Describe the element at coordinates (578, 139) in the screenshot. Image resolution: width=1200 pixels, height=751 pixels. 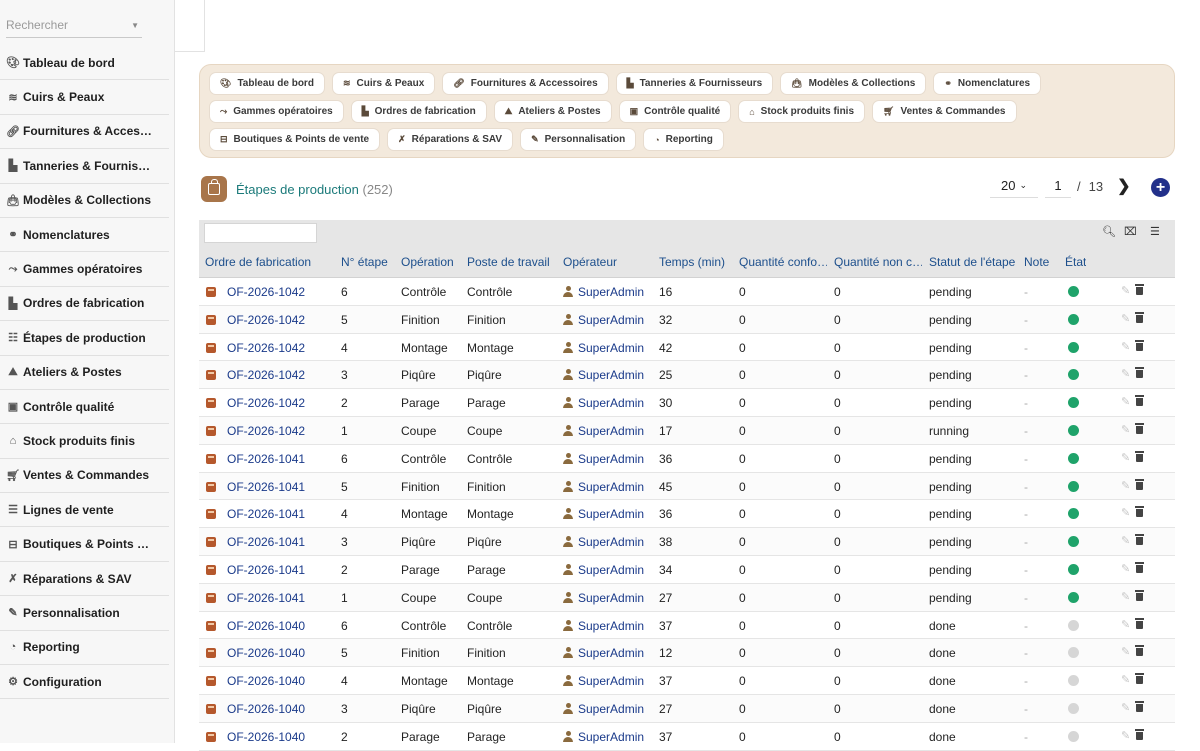
I see `module-button: ✎ Personnalisation` at that location.